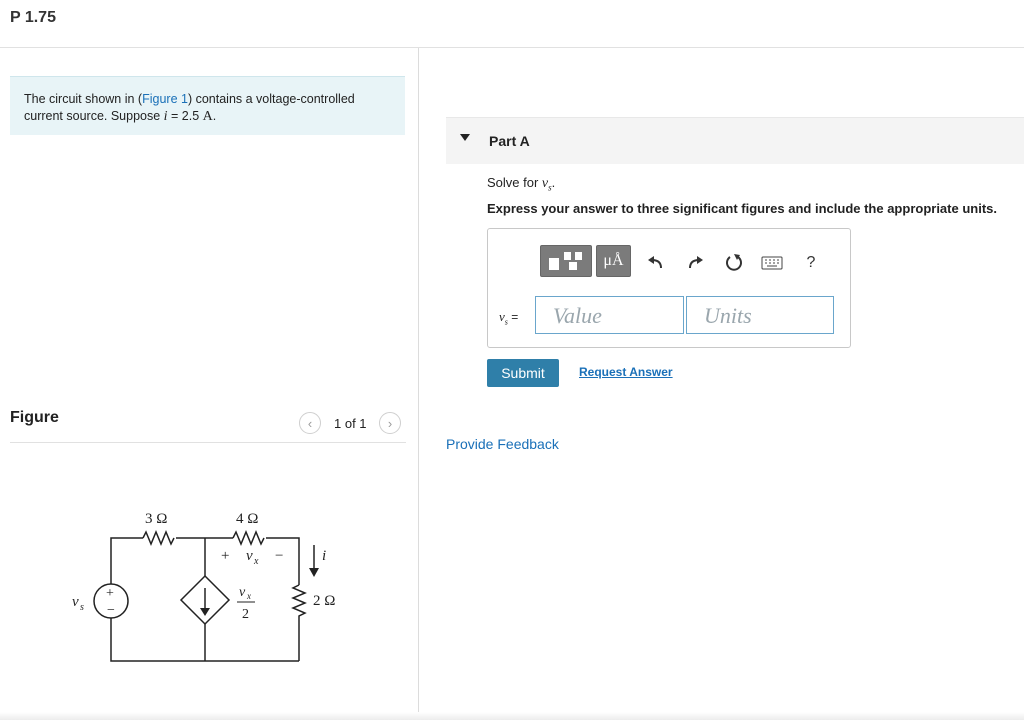 This screenshot has height=720, width=1024. I want to click on current-label: i, so click(324, 556).